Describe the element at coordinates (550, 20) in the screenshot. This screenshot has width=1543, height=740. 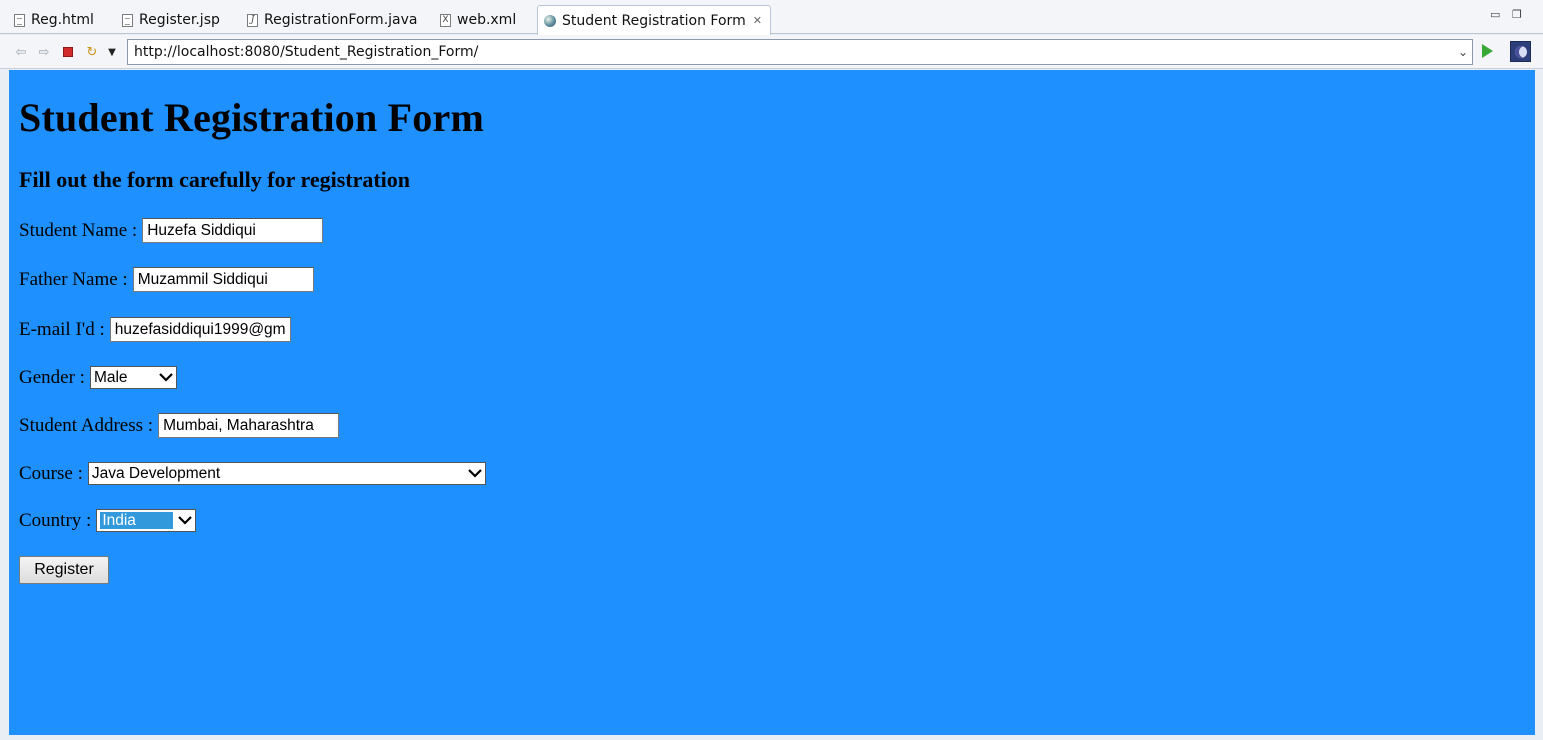
I see `globe-icon` at that location.